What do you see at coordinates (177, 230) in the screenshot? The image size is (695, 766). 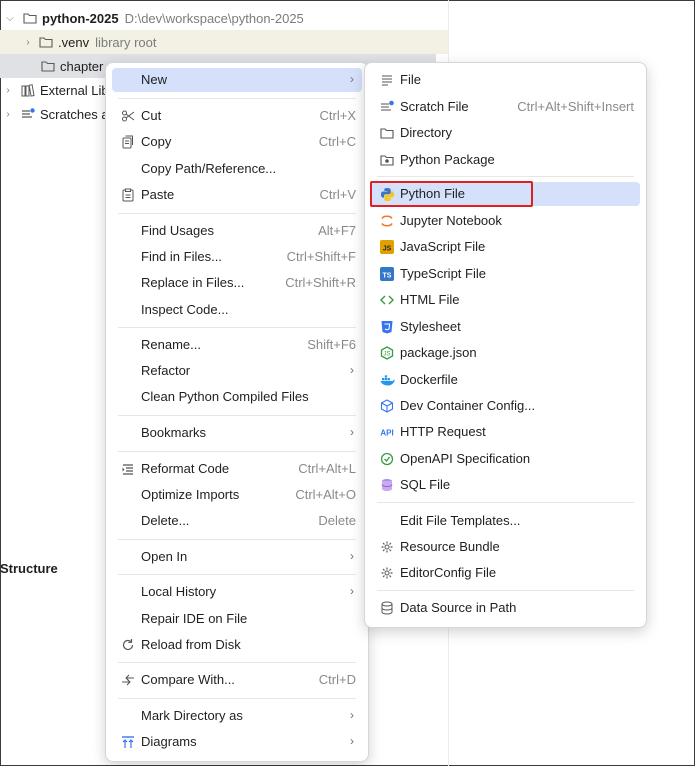 I see `menu-label: Find Usages` at bounding box center [177, 230].